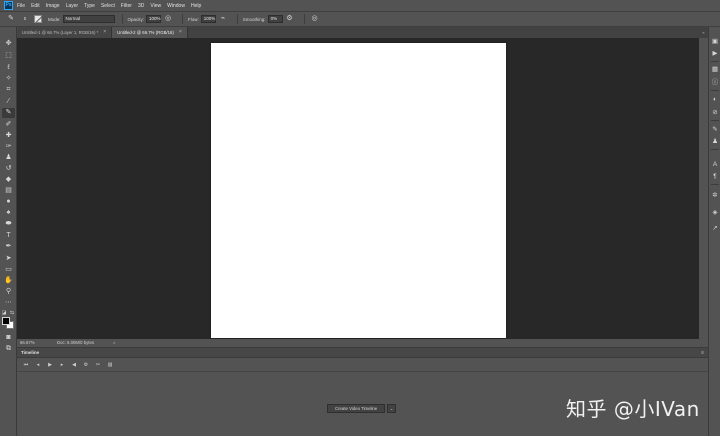  What do you see at coordinates (62, 365) in the screenshot?
I see `next-frame-icon: ▸` at bounding box center [62, 365].